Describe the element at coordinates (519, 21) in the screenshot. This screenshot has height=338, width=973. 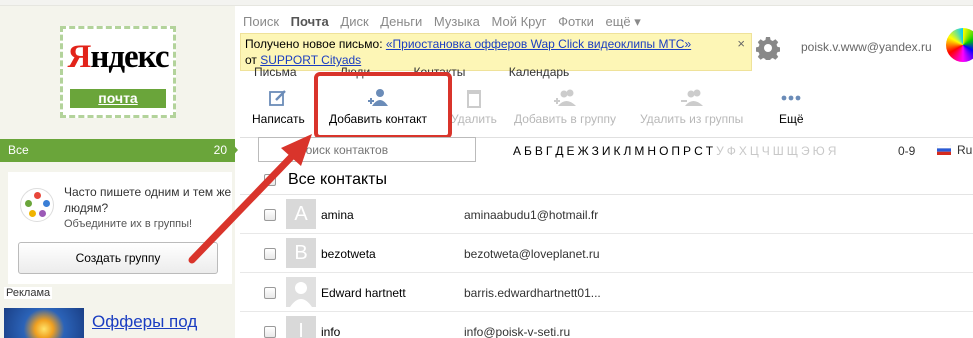
I see `nav-my-circle: Мой Круг` at that location.